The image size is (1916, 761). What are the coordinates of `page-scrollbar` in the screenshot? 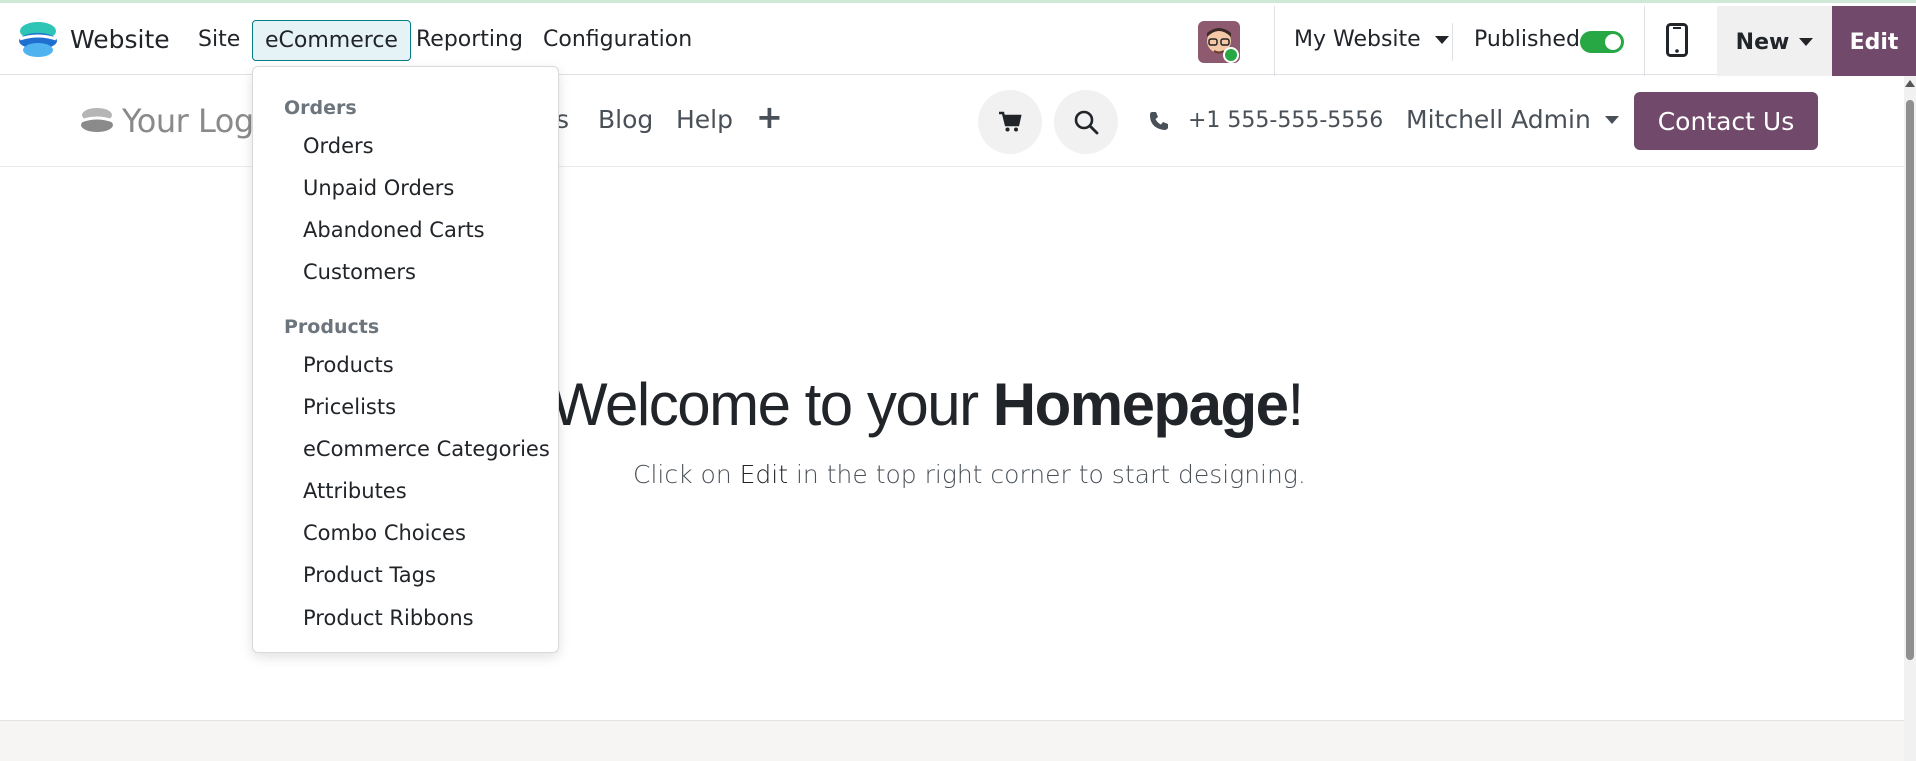 It's located at (1910, 418).